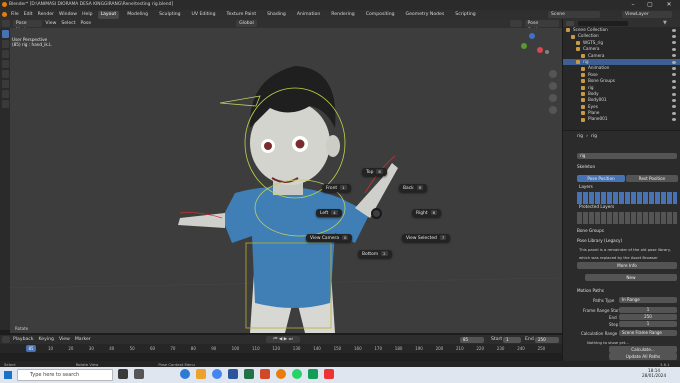 The height and width of the screenshot is (383, 680). What do you see at coordinates (426, 238) in the screenshot?
I see `pie-view-selected-button: View Selected 7` at bounding box center [426, 238].